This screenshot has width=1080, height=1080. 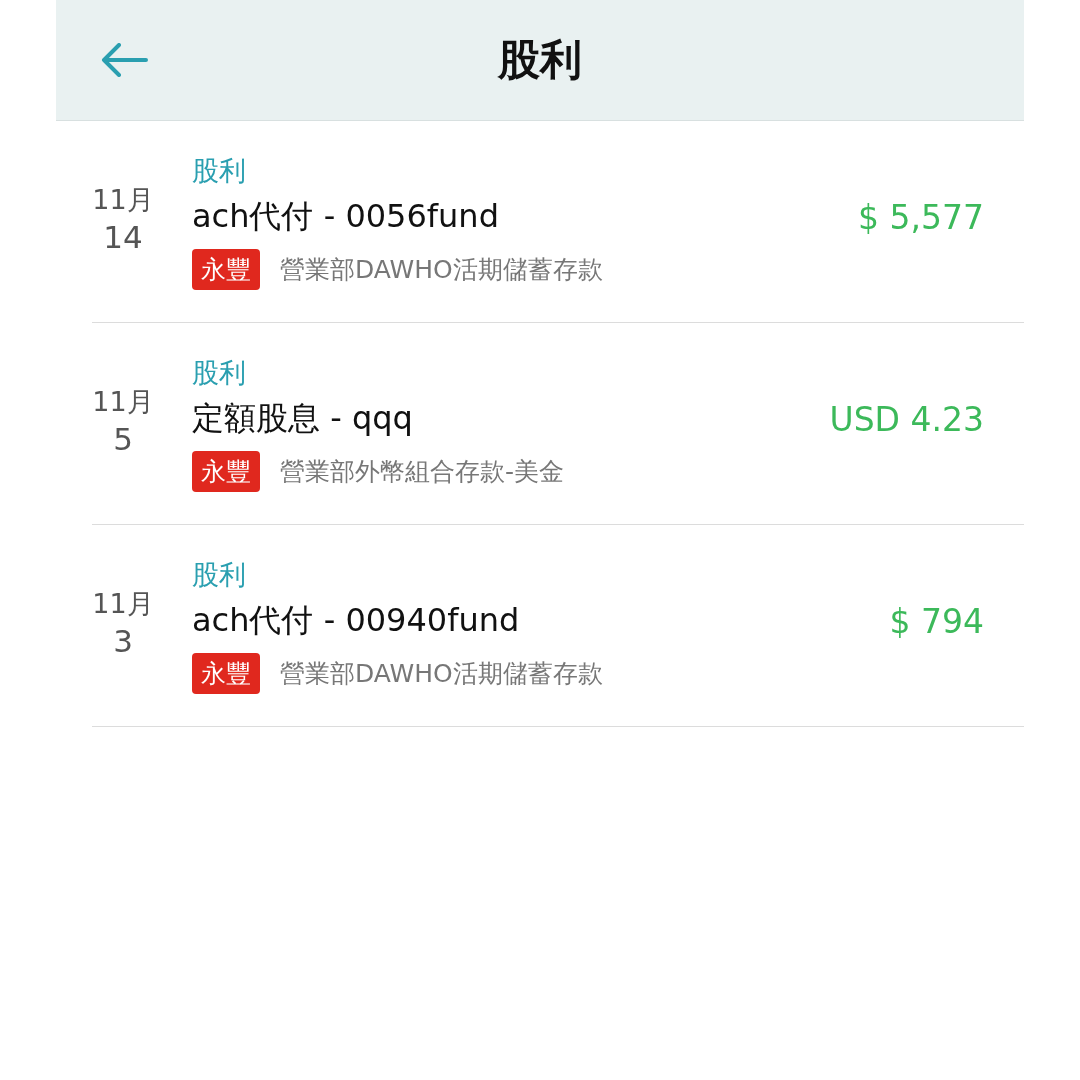 I want to click on date-day: 5, so click(x=123, y=440).